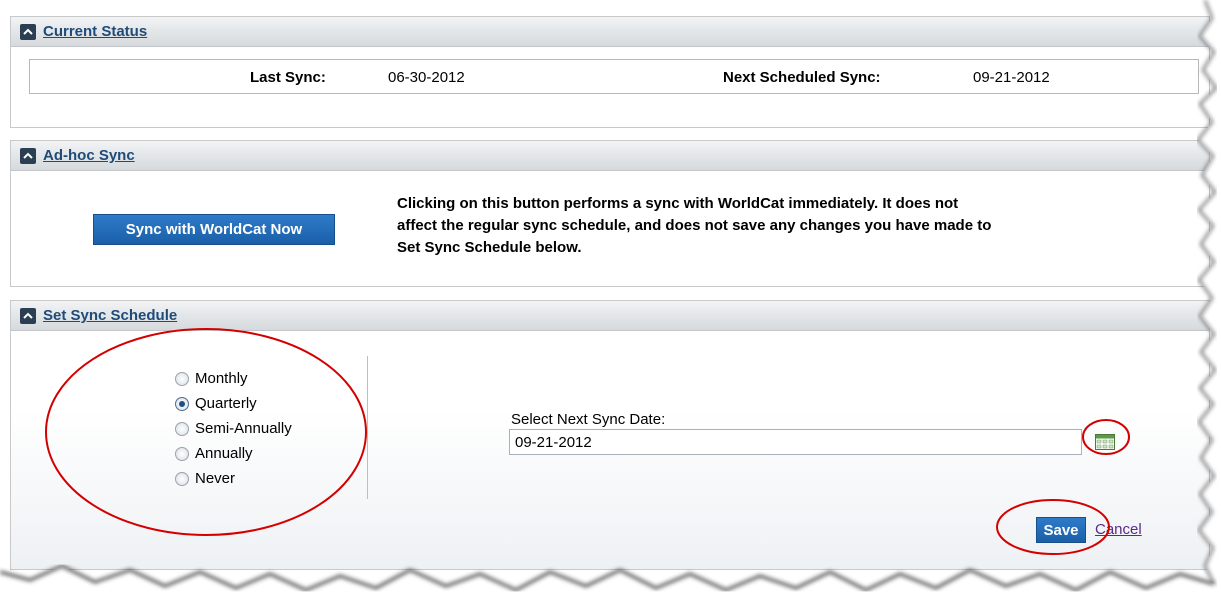  Describe the element at coordinates (588, 419) in the screenshot. I see `next-sync-date-label: Select Next Sync Date:` at that location.